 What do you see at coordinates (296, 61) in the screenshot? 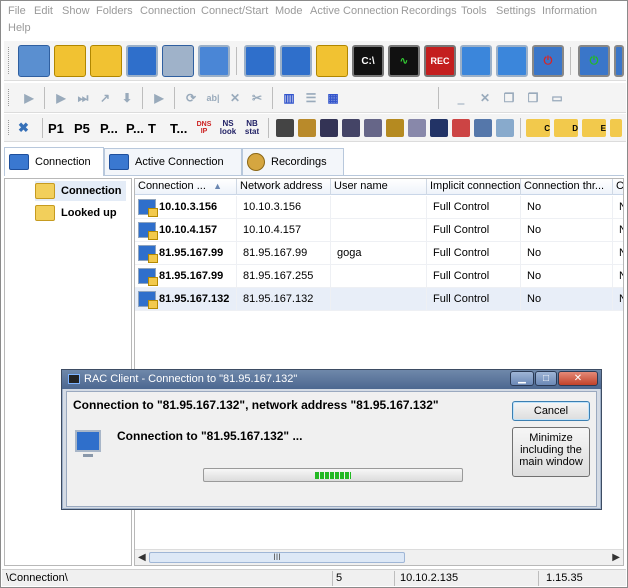
I see `monitor-icon` at bounding box center [296, 61].